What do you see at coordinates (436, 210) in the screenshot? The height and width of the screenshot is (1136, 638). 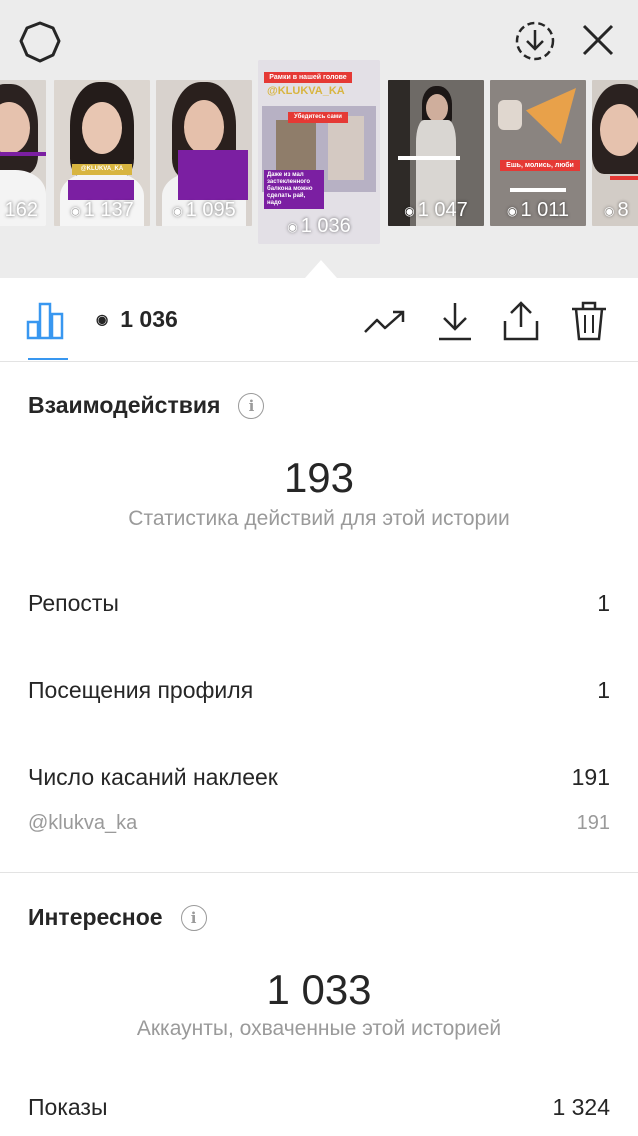 I see `thumbnail-view-count: ◉ 1 047` at bounding box center [436, 210].